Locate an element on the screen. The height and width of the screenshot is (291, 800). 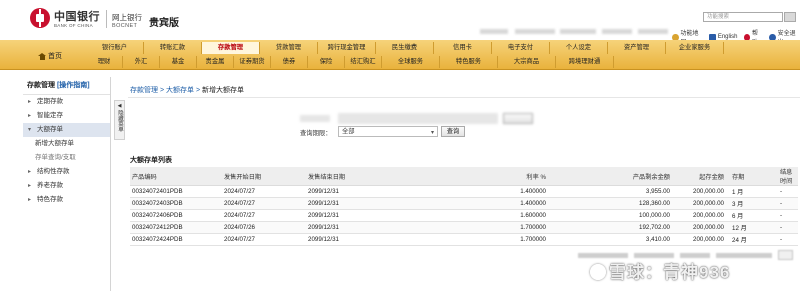
column-header: 发售结束日期 is located at coordinates (365, 176).